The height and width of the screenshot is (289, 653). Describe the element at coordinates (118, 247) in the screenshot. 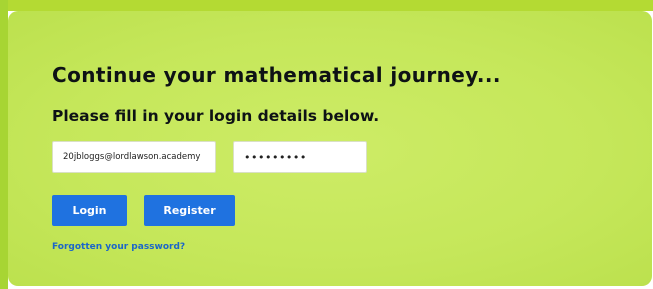

I see `forgot-password-link: Forgotten your password?` at that location.